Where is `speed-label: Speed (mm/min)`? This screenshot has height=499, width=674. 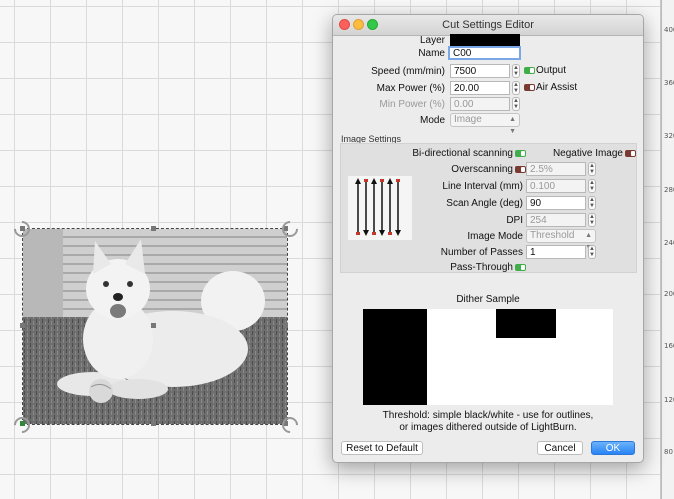
speed-label: Speed (mm/min) is located at coordinates (408, 71).